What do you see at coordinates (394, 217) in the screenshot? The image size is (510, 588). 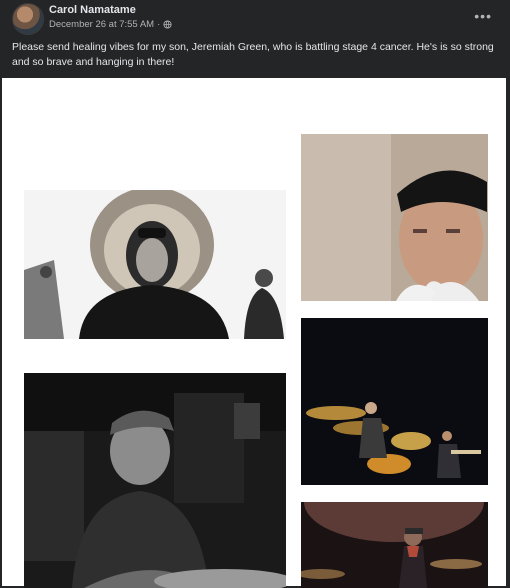 I see `photo-portrait-cap` at bounding box center [394, 217].